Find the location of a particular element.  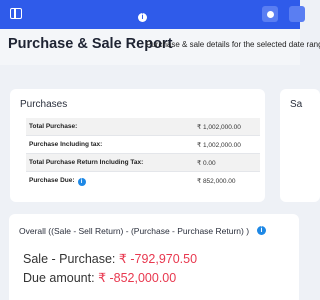

purchase-due-label: Purchase Due: is located at coordinates (52, 180).